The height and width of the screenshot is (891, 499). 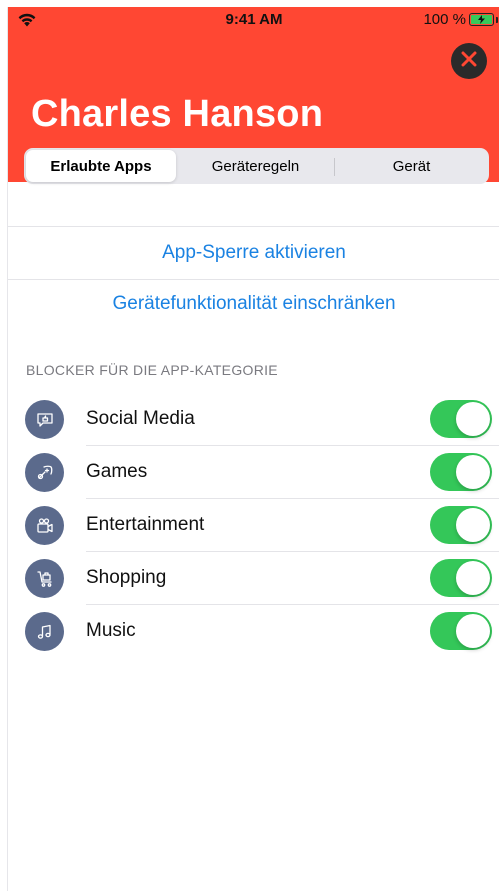 I want to click on music-toggle, so click(x=461, y=631).